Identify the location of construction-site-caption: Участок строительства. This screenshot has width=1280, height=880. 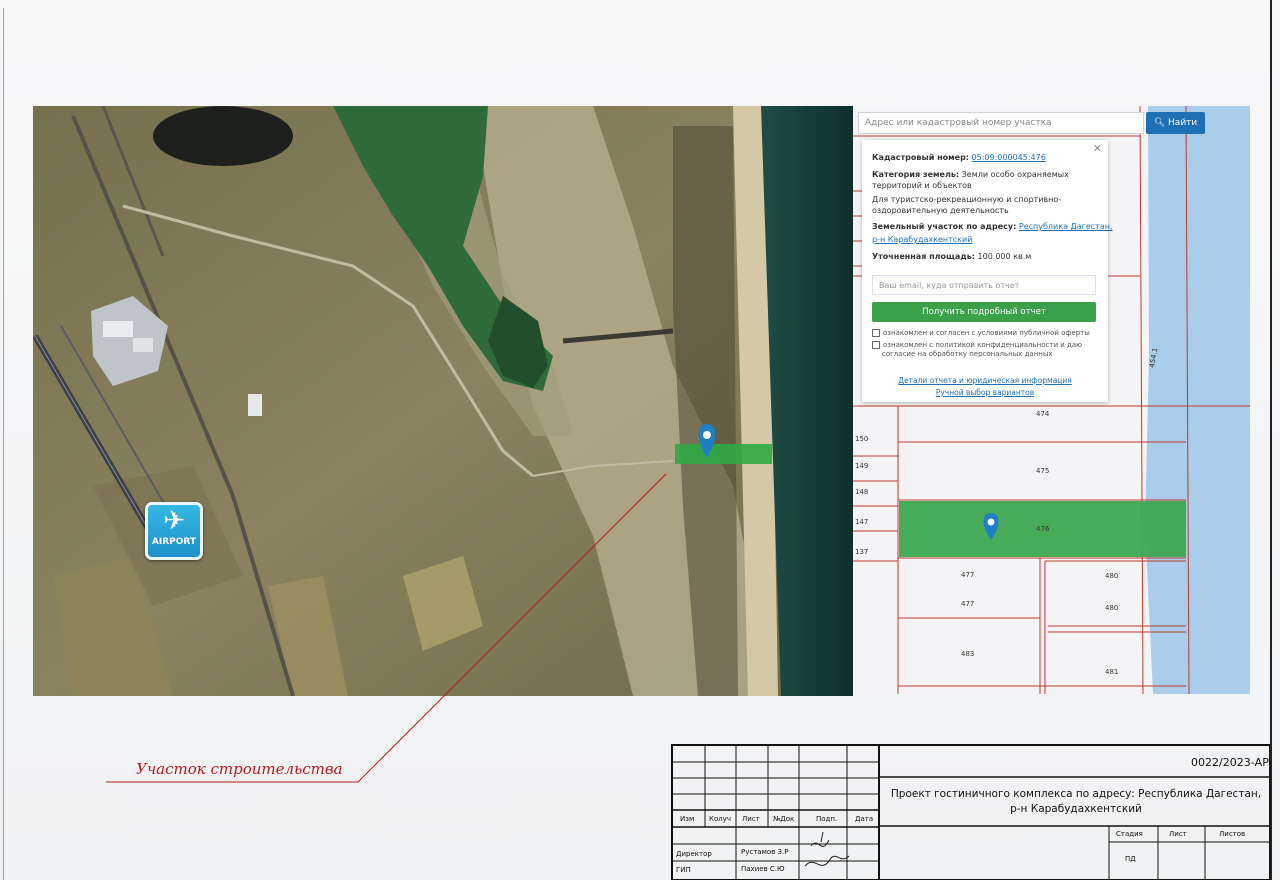
(239, 769).